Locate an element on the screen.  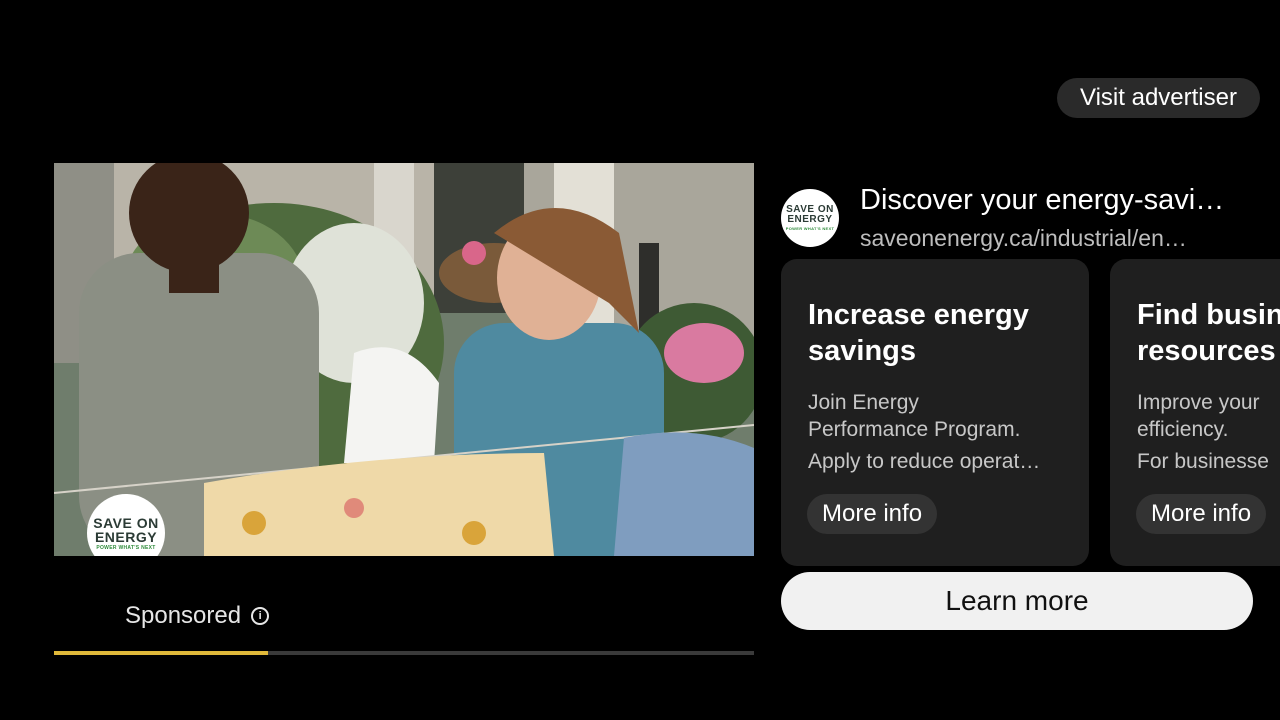
card-desc-line: For businesse is located at coordinates (1203, 461).